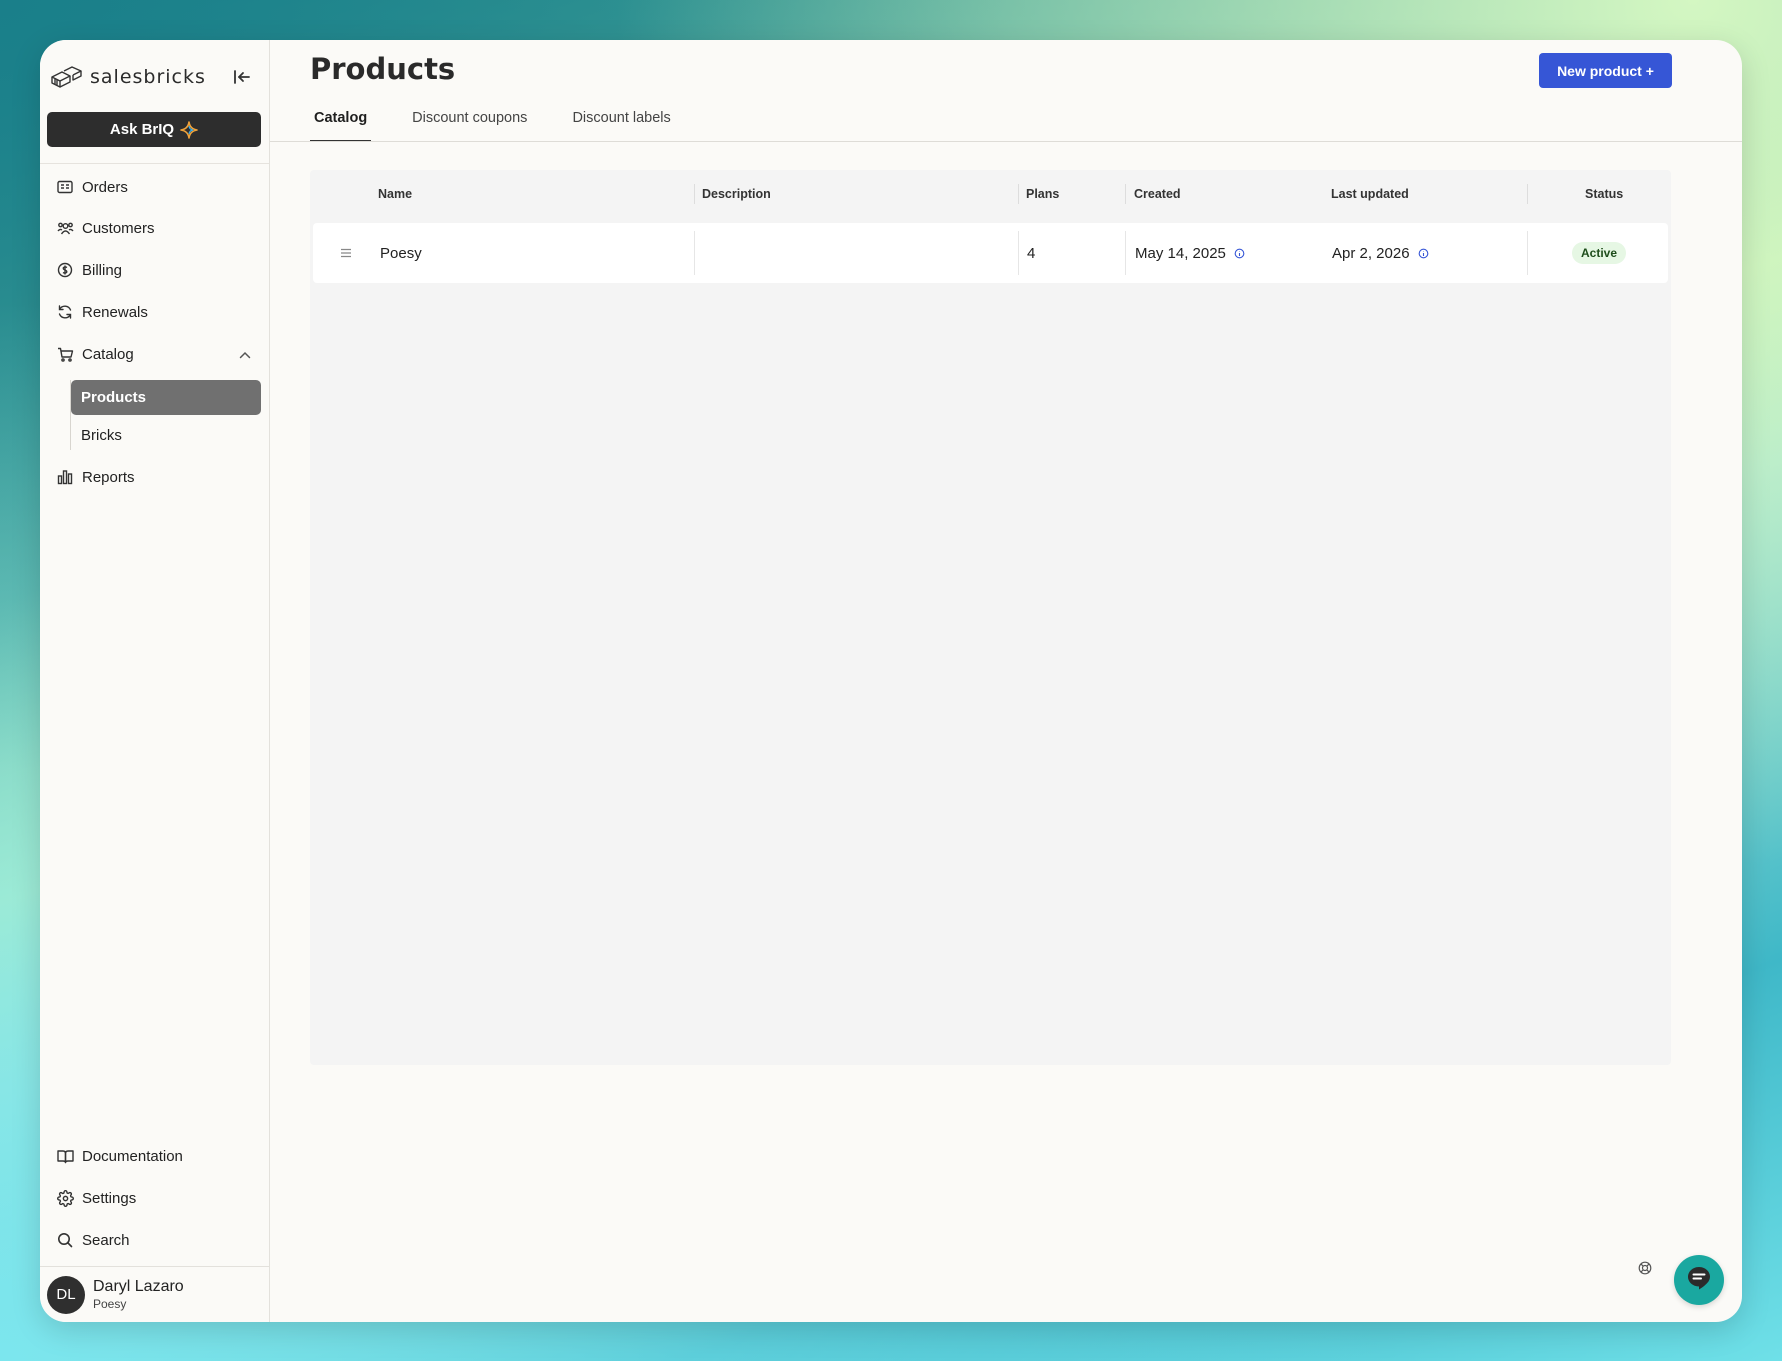 Image resolution: width=1782 pixels, height=1361 pixels. What do you see at coordinates (1371, 253) in the screenshot?
I see `last-updated-date: Apr 2, 2026` at bounding box center [1371, 253].